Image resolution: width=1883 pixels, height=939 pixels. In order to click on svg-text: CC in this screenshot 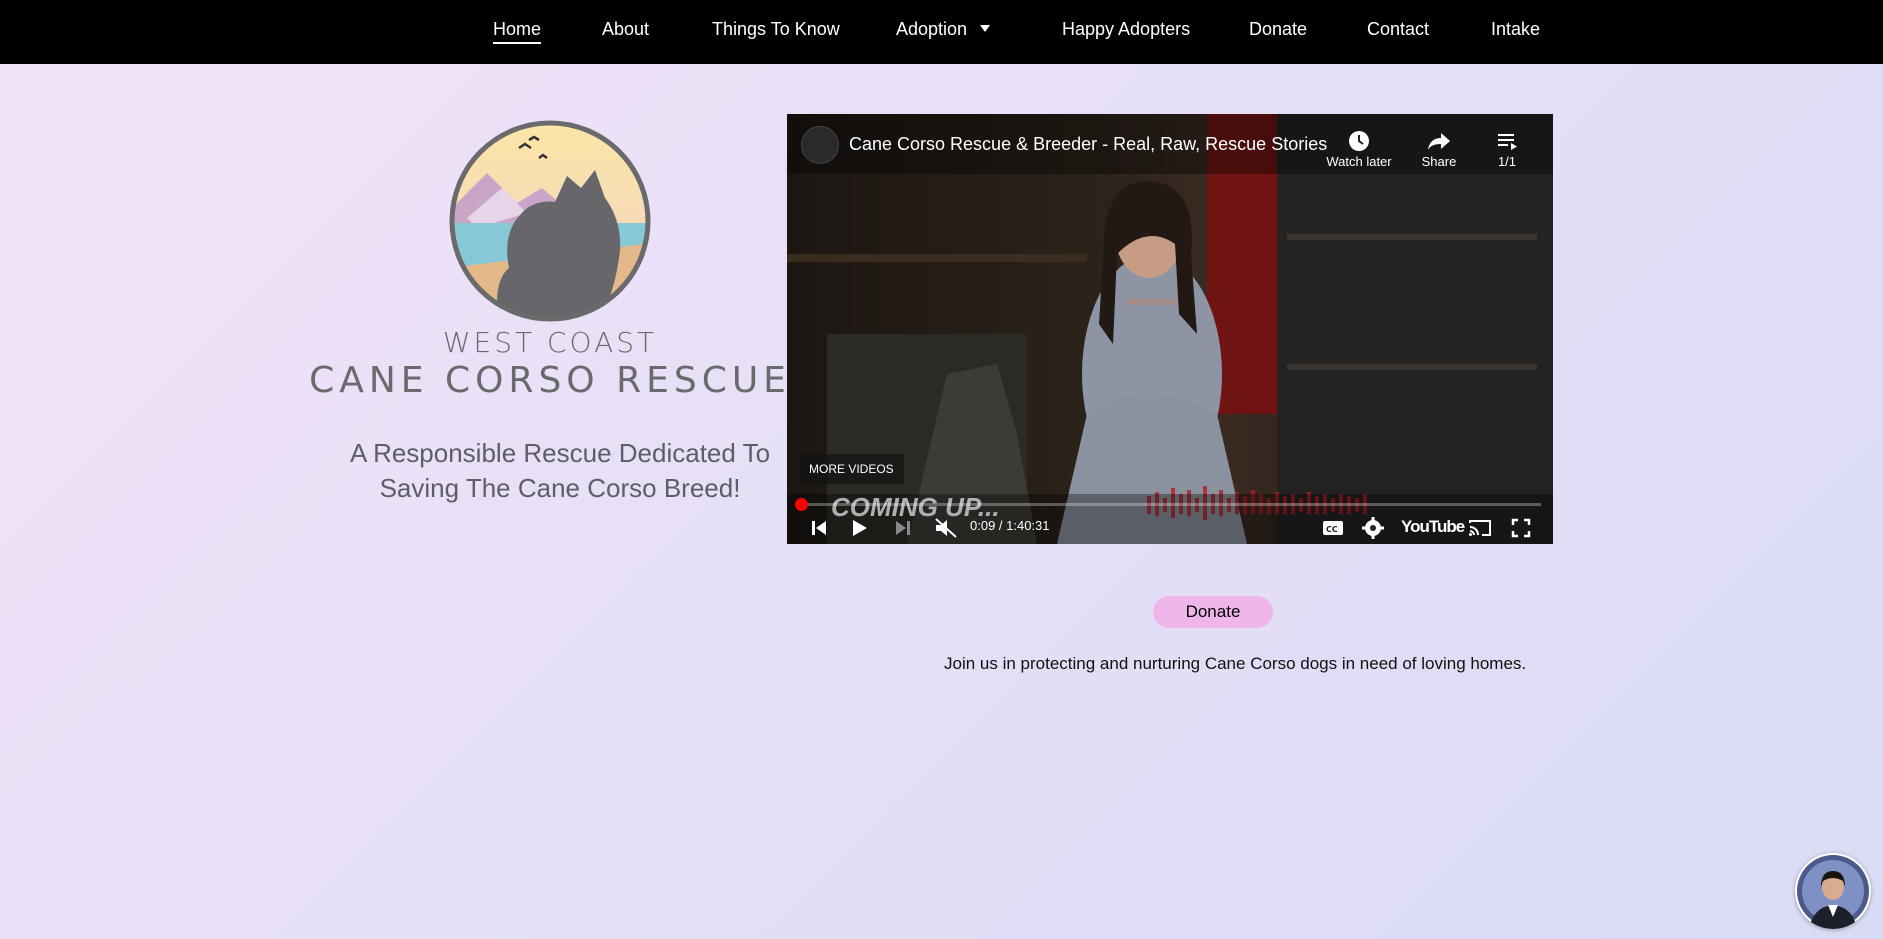, I will do `click(1332, 529)`.